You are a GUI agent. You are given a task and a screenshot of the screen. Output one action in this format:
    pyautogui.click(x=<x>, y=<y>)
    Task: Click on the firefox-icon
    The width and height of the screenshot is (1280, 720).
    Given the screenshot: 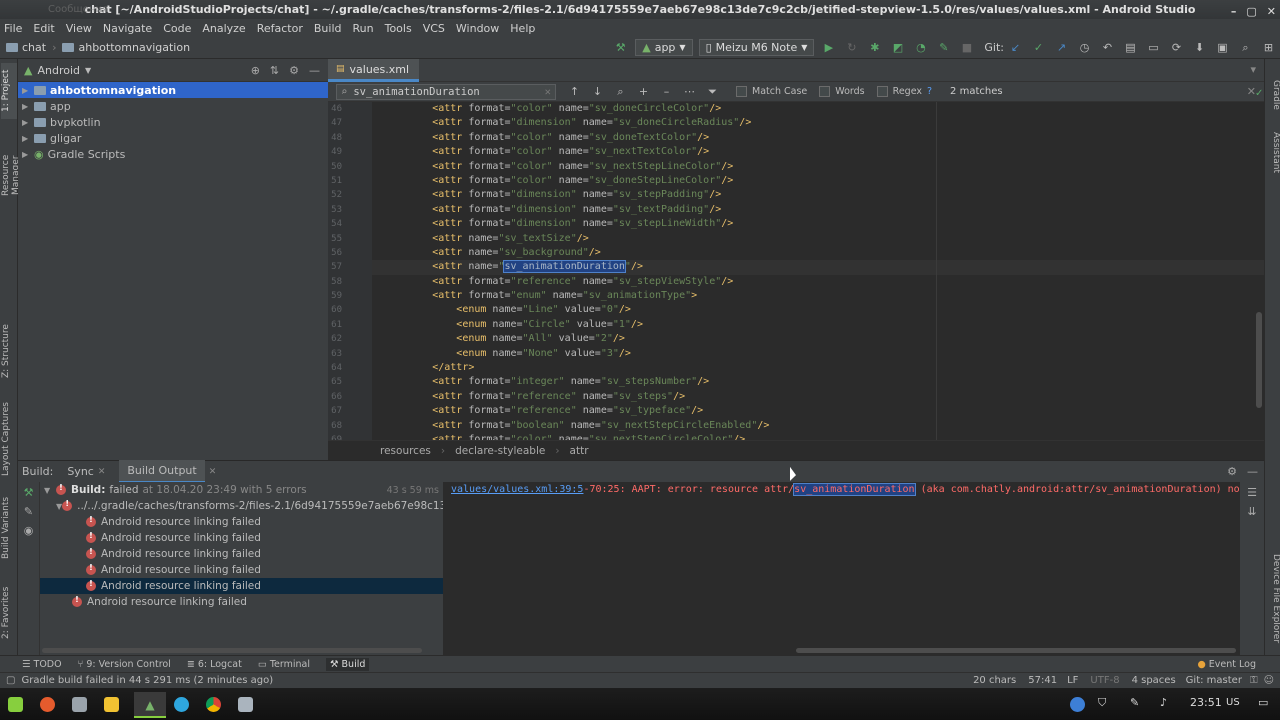 What is the action you would take?
    pyautogui.click(x=47, y=704)
    